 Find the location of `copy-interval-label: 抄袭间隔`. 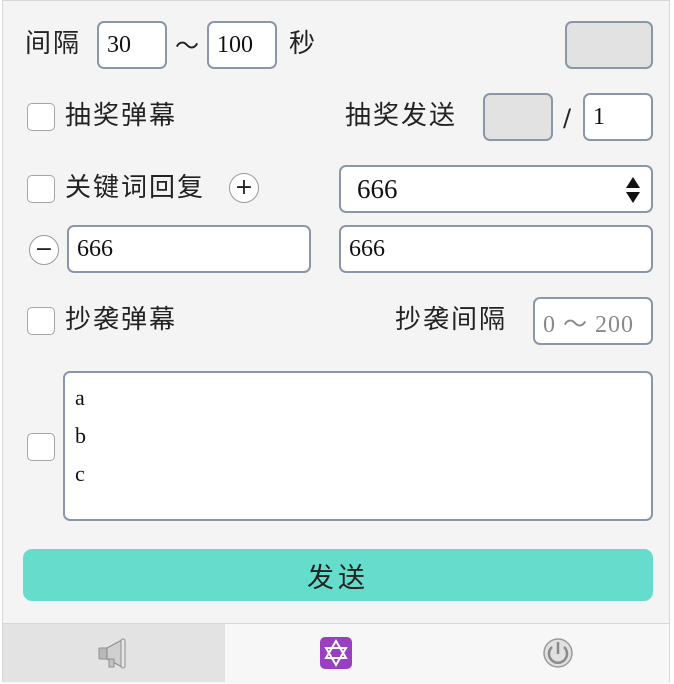

copy-interval-label: 抄袭间隔 is located at coordinates (451, 320).